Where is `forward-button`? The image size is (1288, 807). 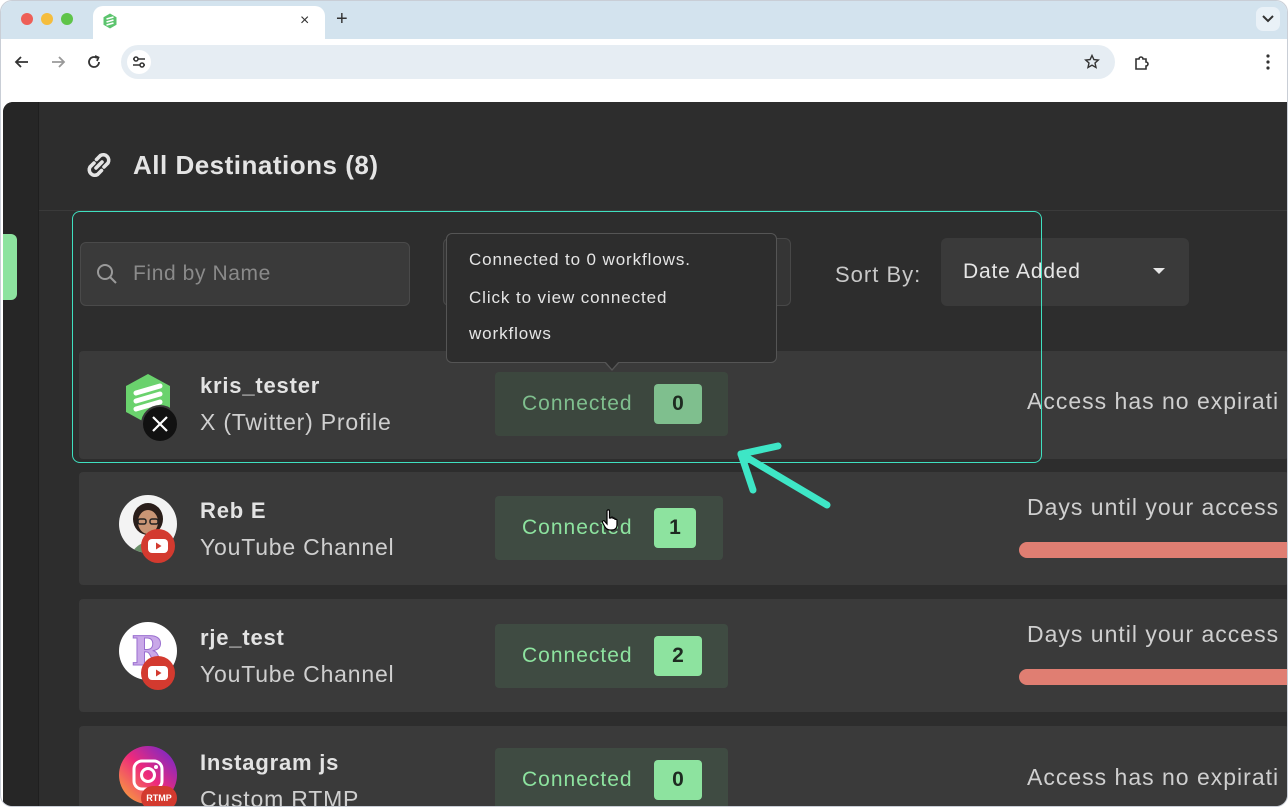 forward-button is located at coordinates (58, 62).